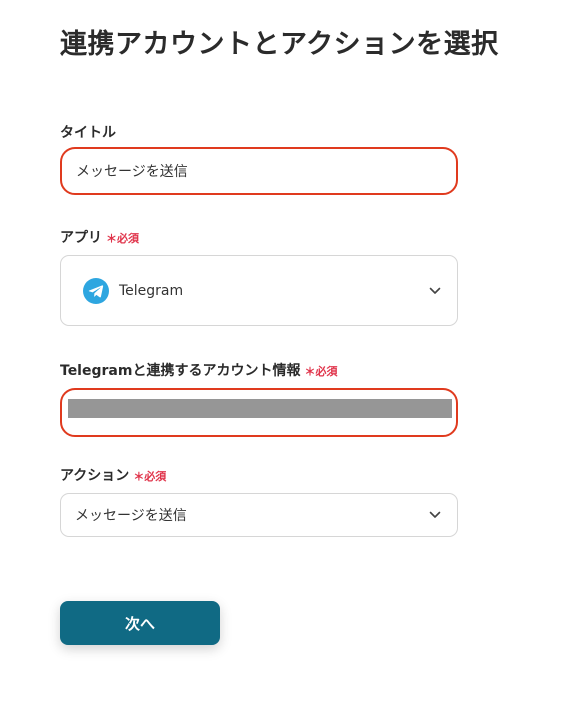  What do you see at coordinates (95, 476) in the screenshot?
I see `action-field-label-text: アクション` at bounding box center [95, 476].